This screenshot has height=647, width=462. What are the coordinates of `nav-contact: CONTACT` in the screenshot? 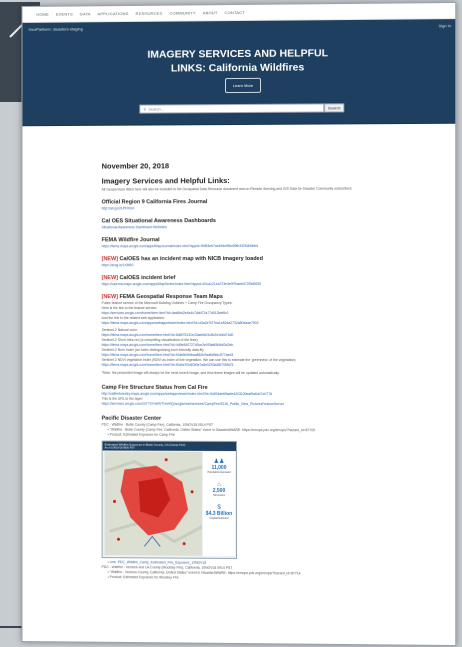 It's located at (235, 12).